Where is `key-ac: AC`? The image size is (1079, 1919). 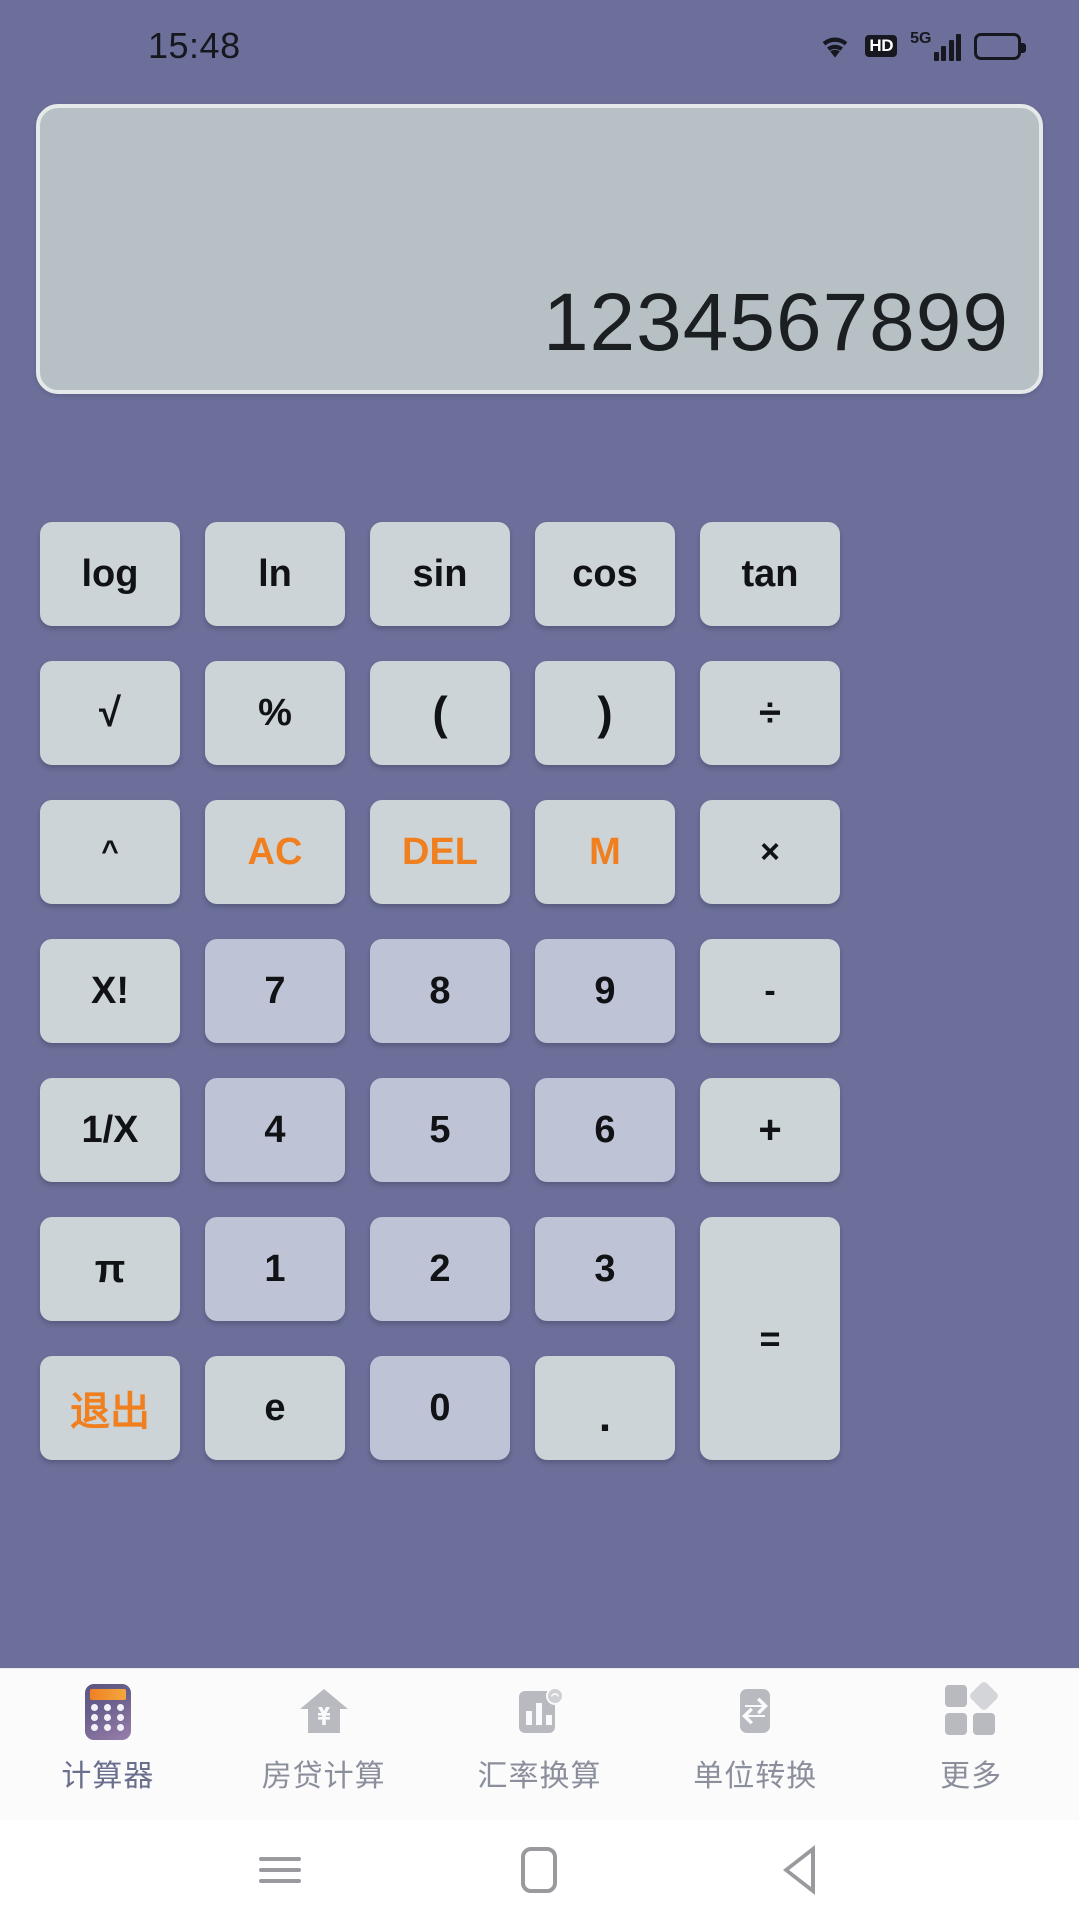 key-ac: AC is located at coordinates (275, 852).